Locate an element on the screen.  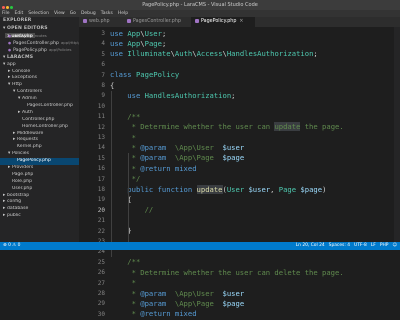
menu-item-tasks: Tasks is located at coordinates (107, 13).